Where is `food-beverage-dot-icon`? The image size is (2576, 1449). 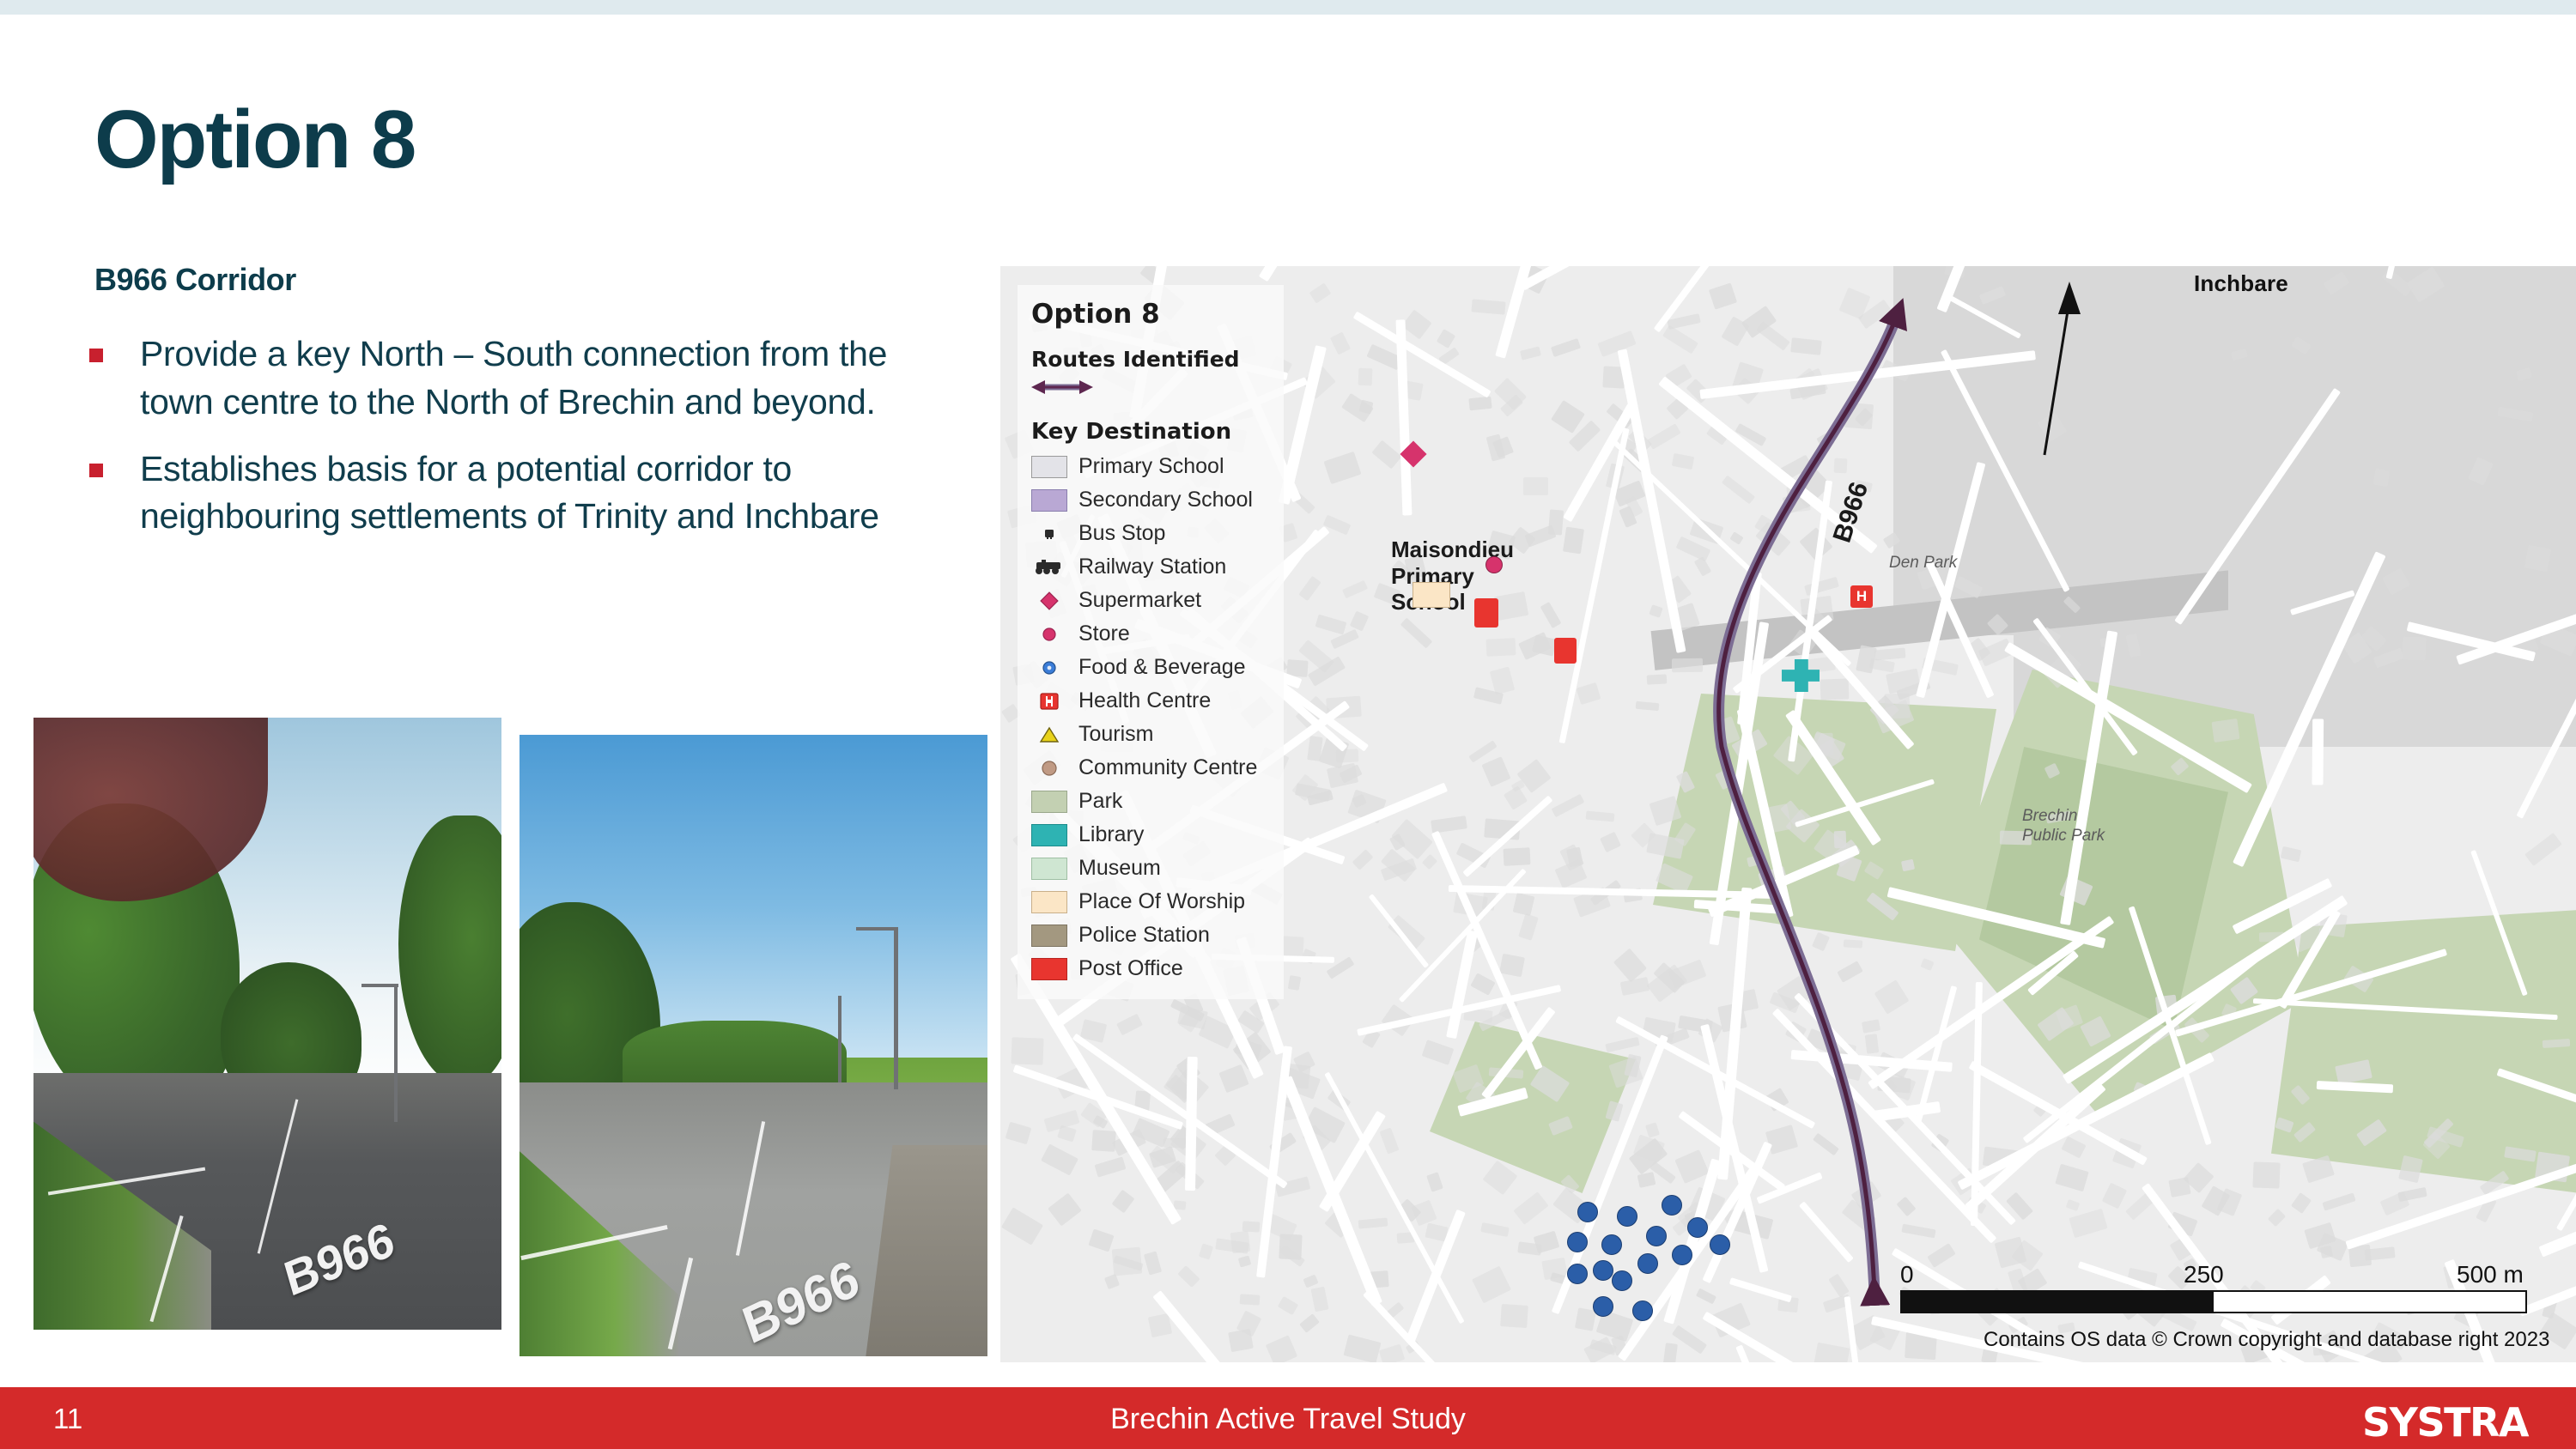
food-beverage-dot-icon is located at coordinates (1049, 667).